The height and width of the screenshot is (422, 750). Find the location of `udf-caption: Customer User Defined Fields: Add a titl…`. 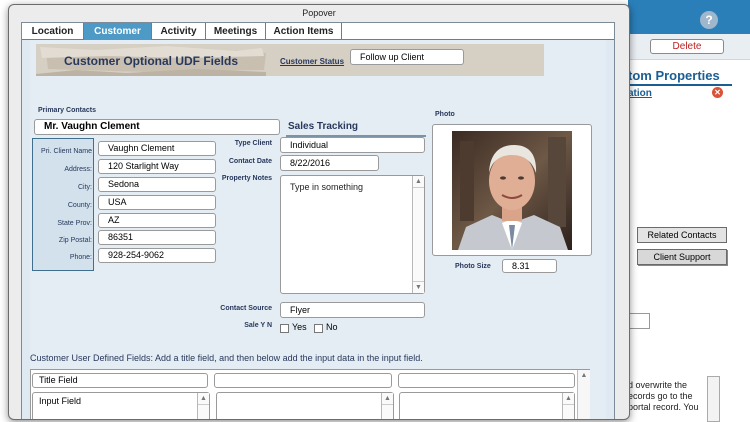

udf-caption: Customer User Defined Fields: Add a titl… is located at coordinates (226, 358).